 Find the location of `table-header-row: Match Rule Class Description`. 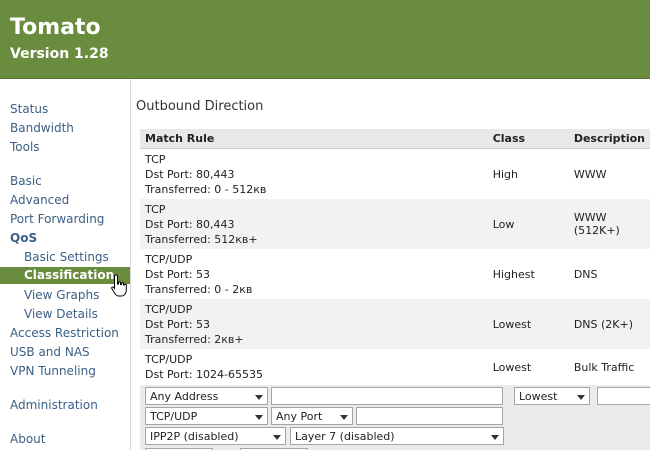

table-header-row: Match Rule Class Description is located at coordinates (395, 139).